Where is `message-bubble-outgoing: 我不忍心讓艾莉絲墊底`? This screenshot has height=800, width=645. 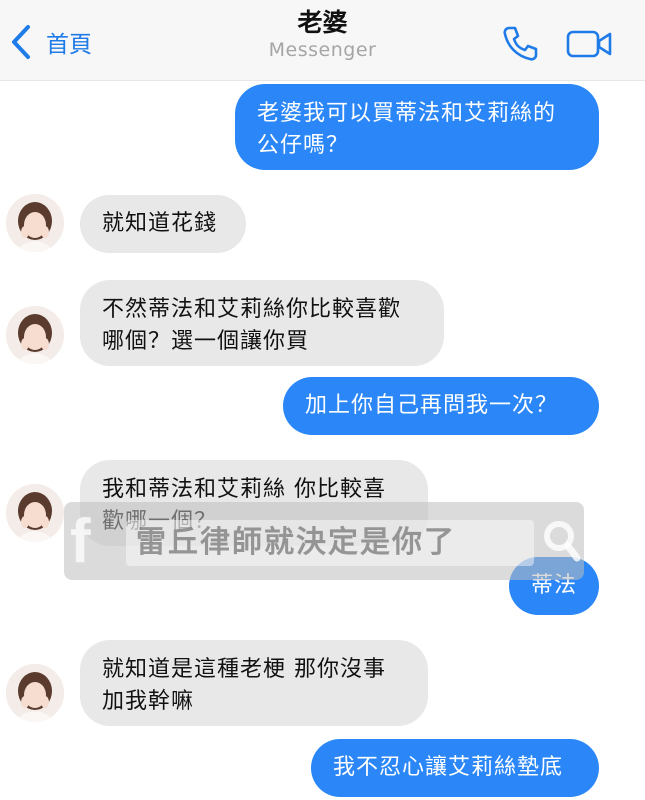 message-bubble-outgoing: 我不忍心讓艾莉絲墊底 is located at coordinates (455, 768).